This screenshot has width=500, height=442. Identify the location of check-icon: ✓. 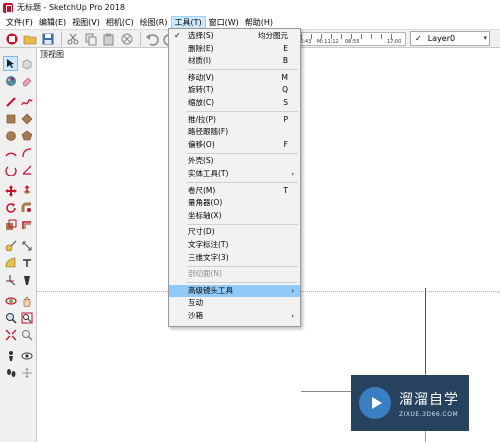
(418, 38).